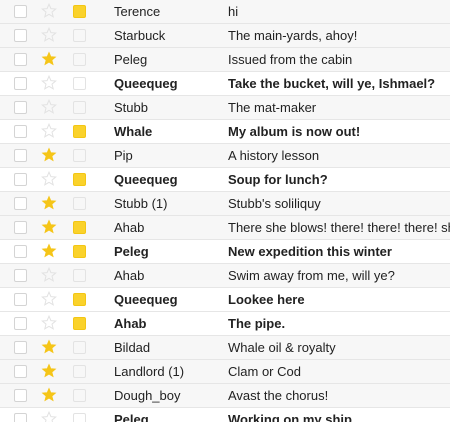 The height and width of the screenshot is (422, 450). I want to click on sender-name: Terence, so click(137, 11).